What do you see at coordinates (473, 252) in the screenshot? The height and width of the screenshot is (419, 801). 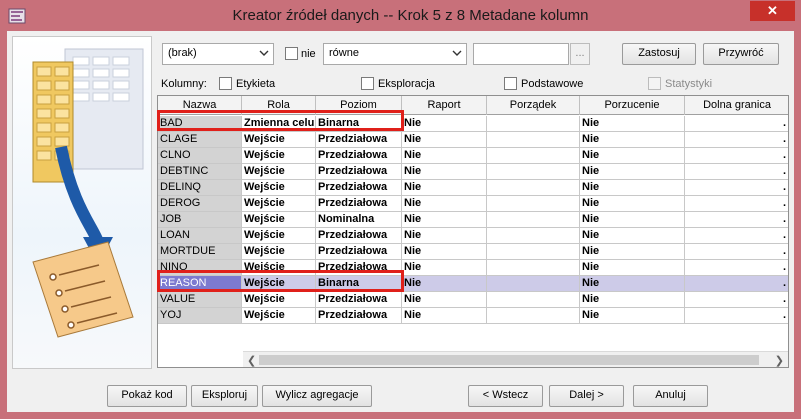 I see `table-row: MORTDUE Wejście Przedziałowa Nie Nie.` at bounding box center [473, 252].